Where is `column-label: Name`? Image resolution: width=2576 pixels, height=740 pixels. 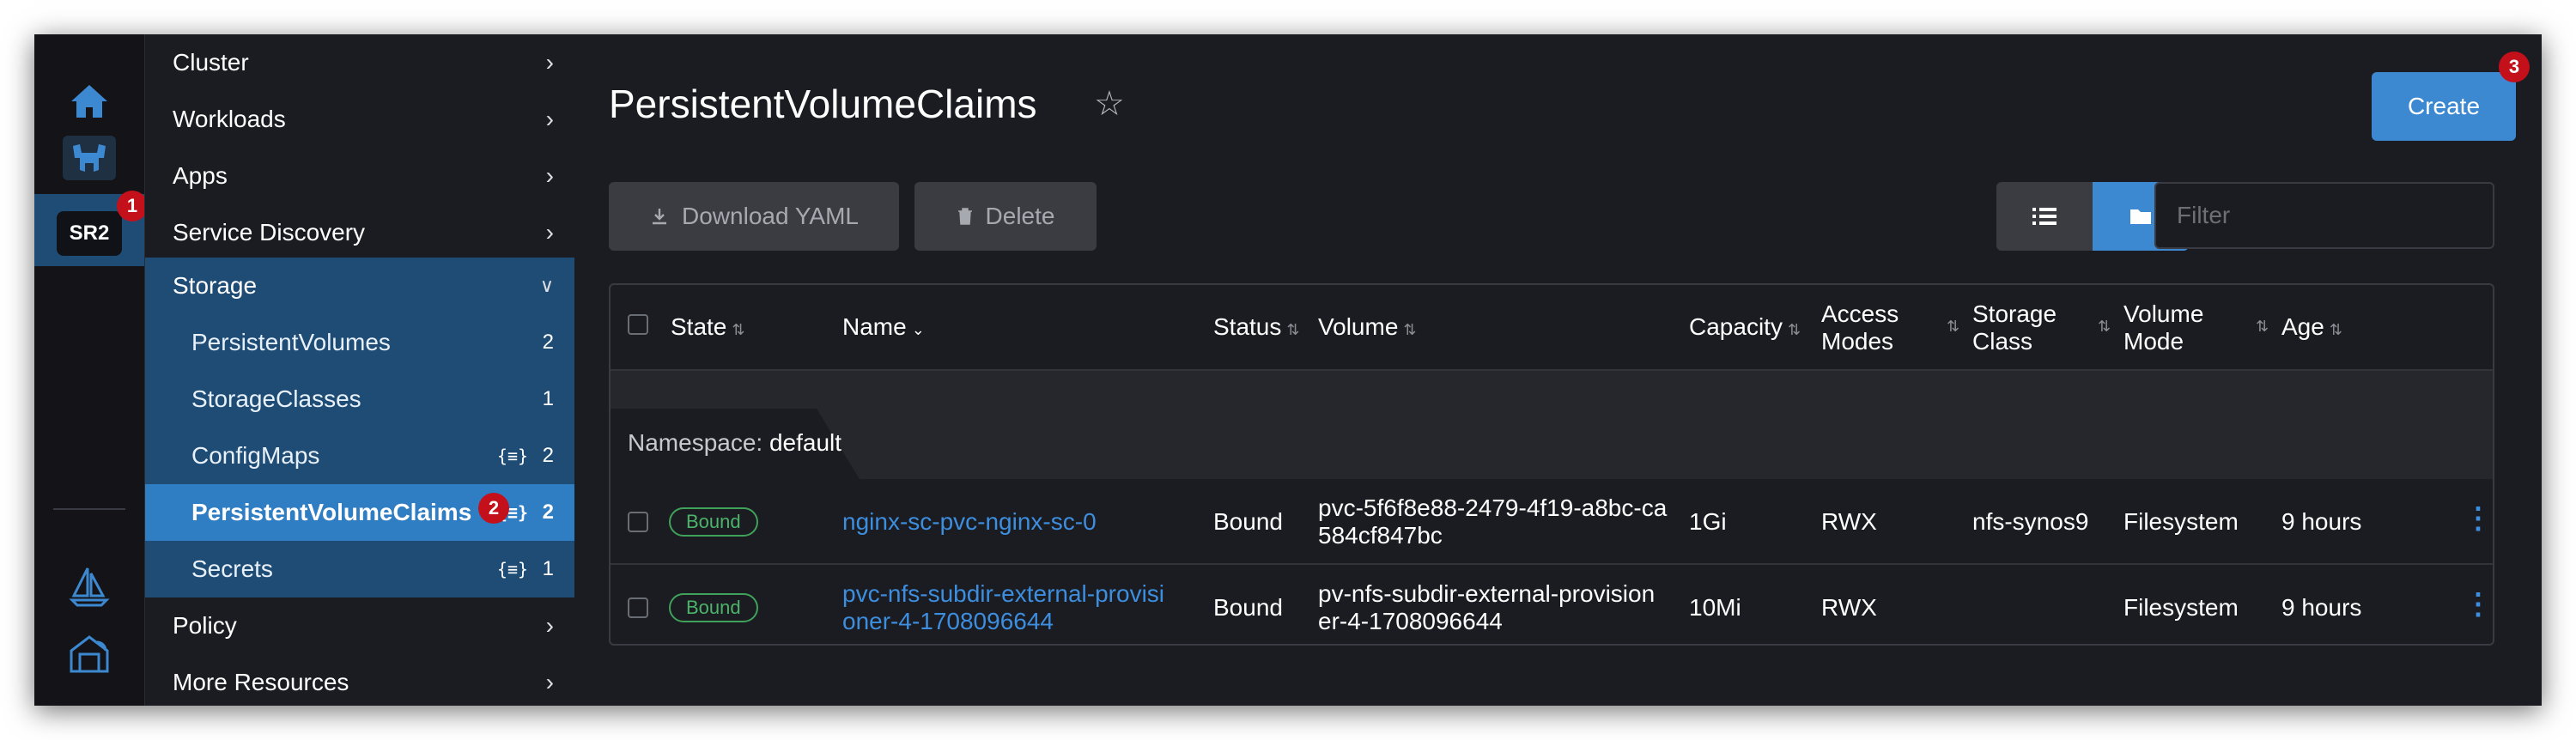 column-label: Name is located at coordinates (874, 327).